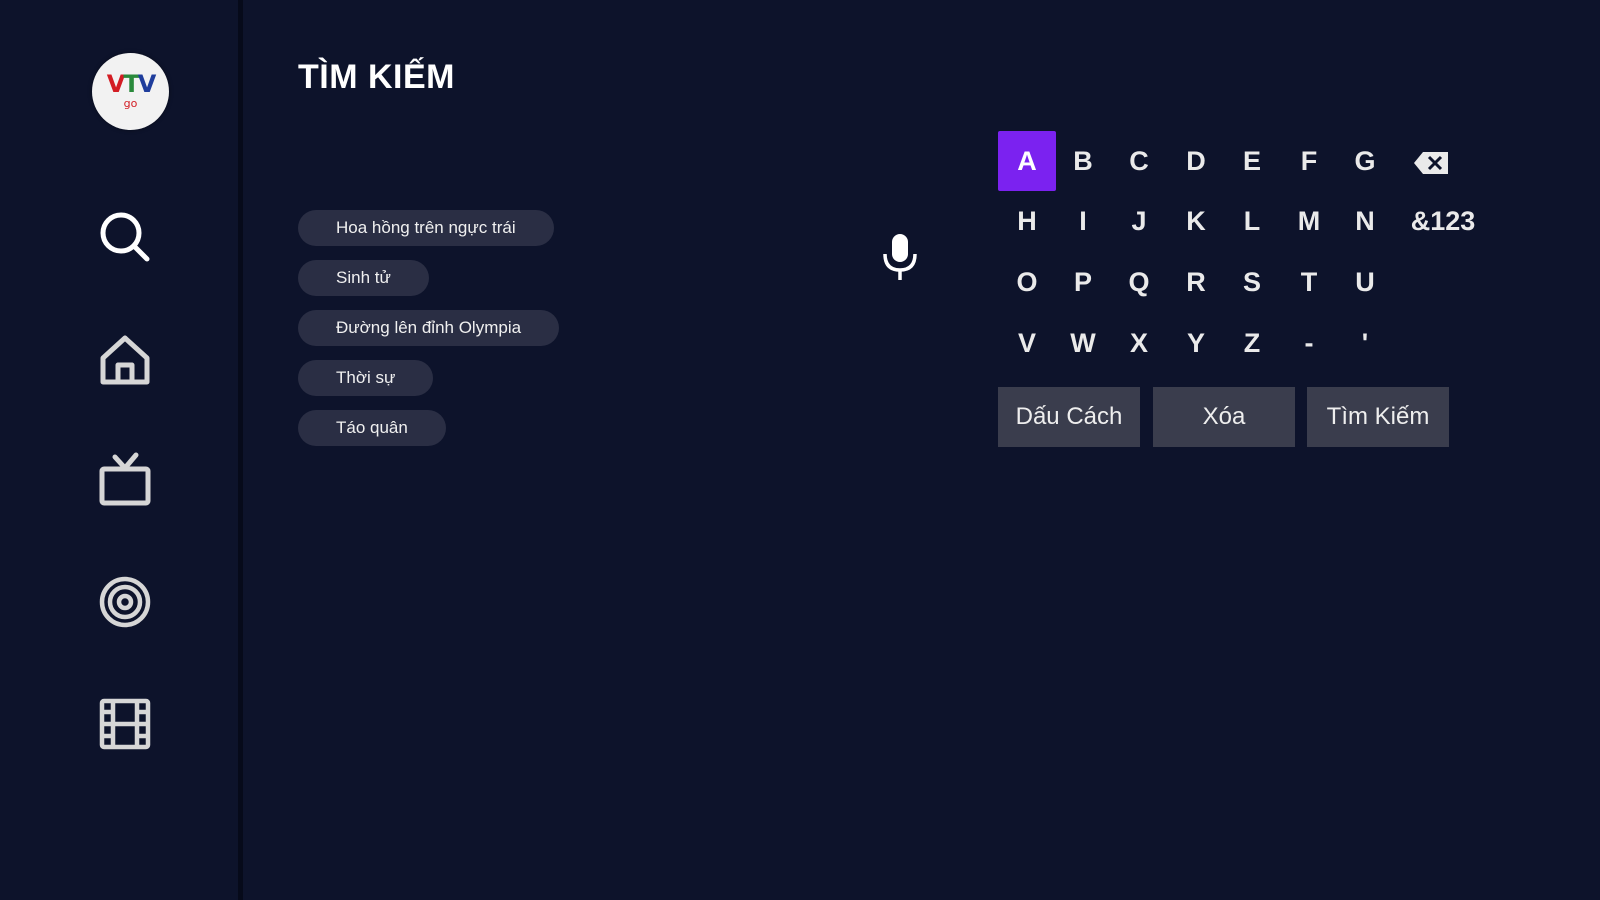 This screenshot has height=900, width=1600. What do you see at coordinates (1309, 221) in the screenshot?
I see `key-m: M` at bounding box center [1309, 221].